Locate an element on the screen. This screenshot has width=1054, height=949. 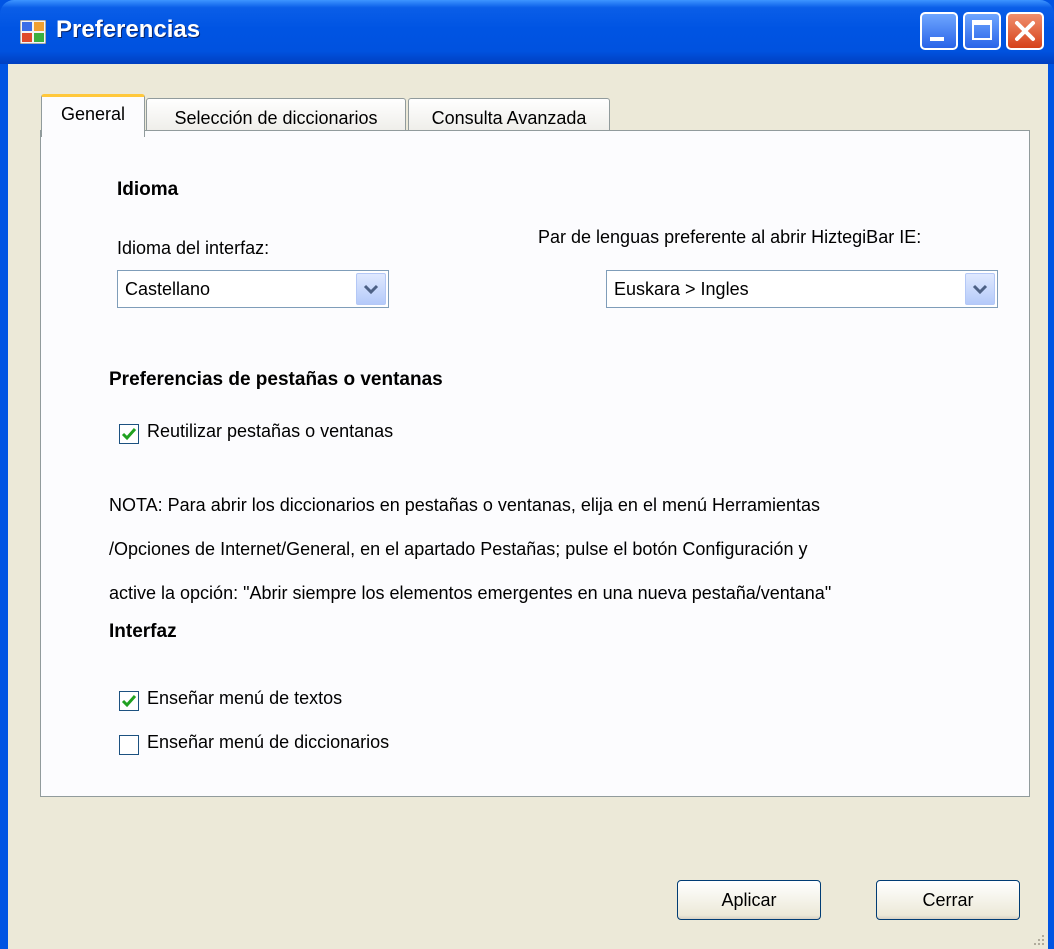
maximize-button is located at coordinates (982, 31).